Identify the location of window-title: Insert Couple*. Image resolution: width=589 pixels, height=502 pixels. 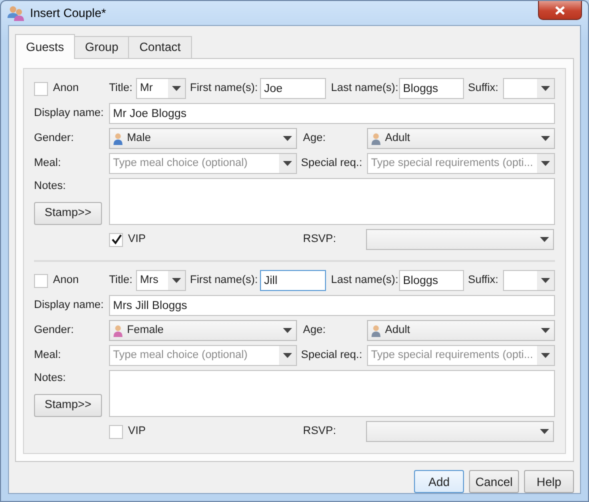
(68, 13).